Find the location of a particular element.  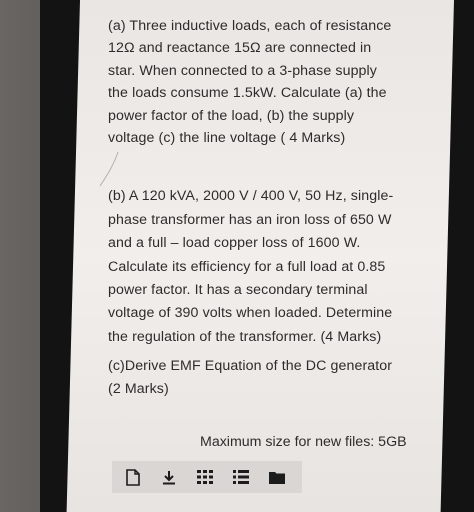

download-icon is located at coordinates (169, 477).